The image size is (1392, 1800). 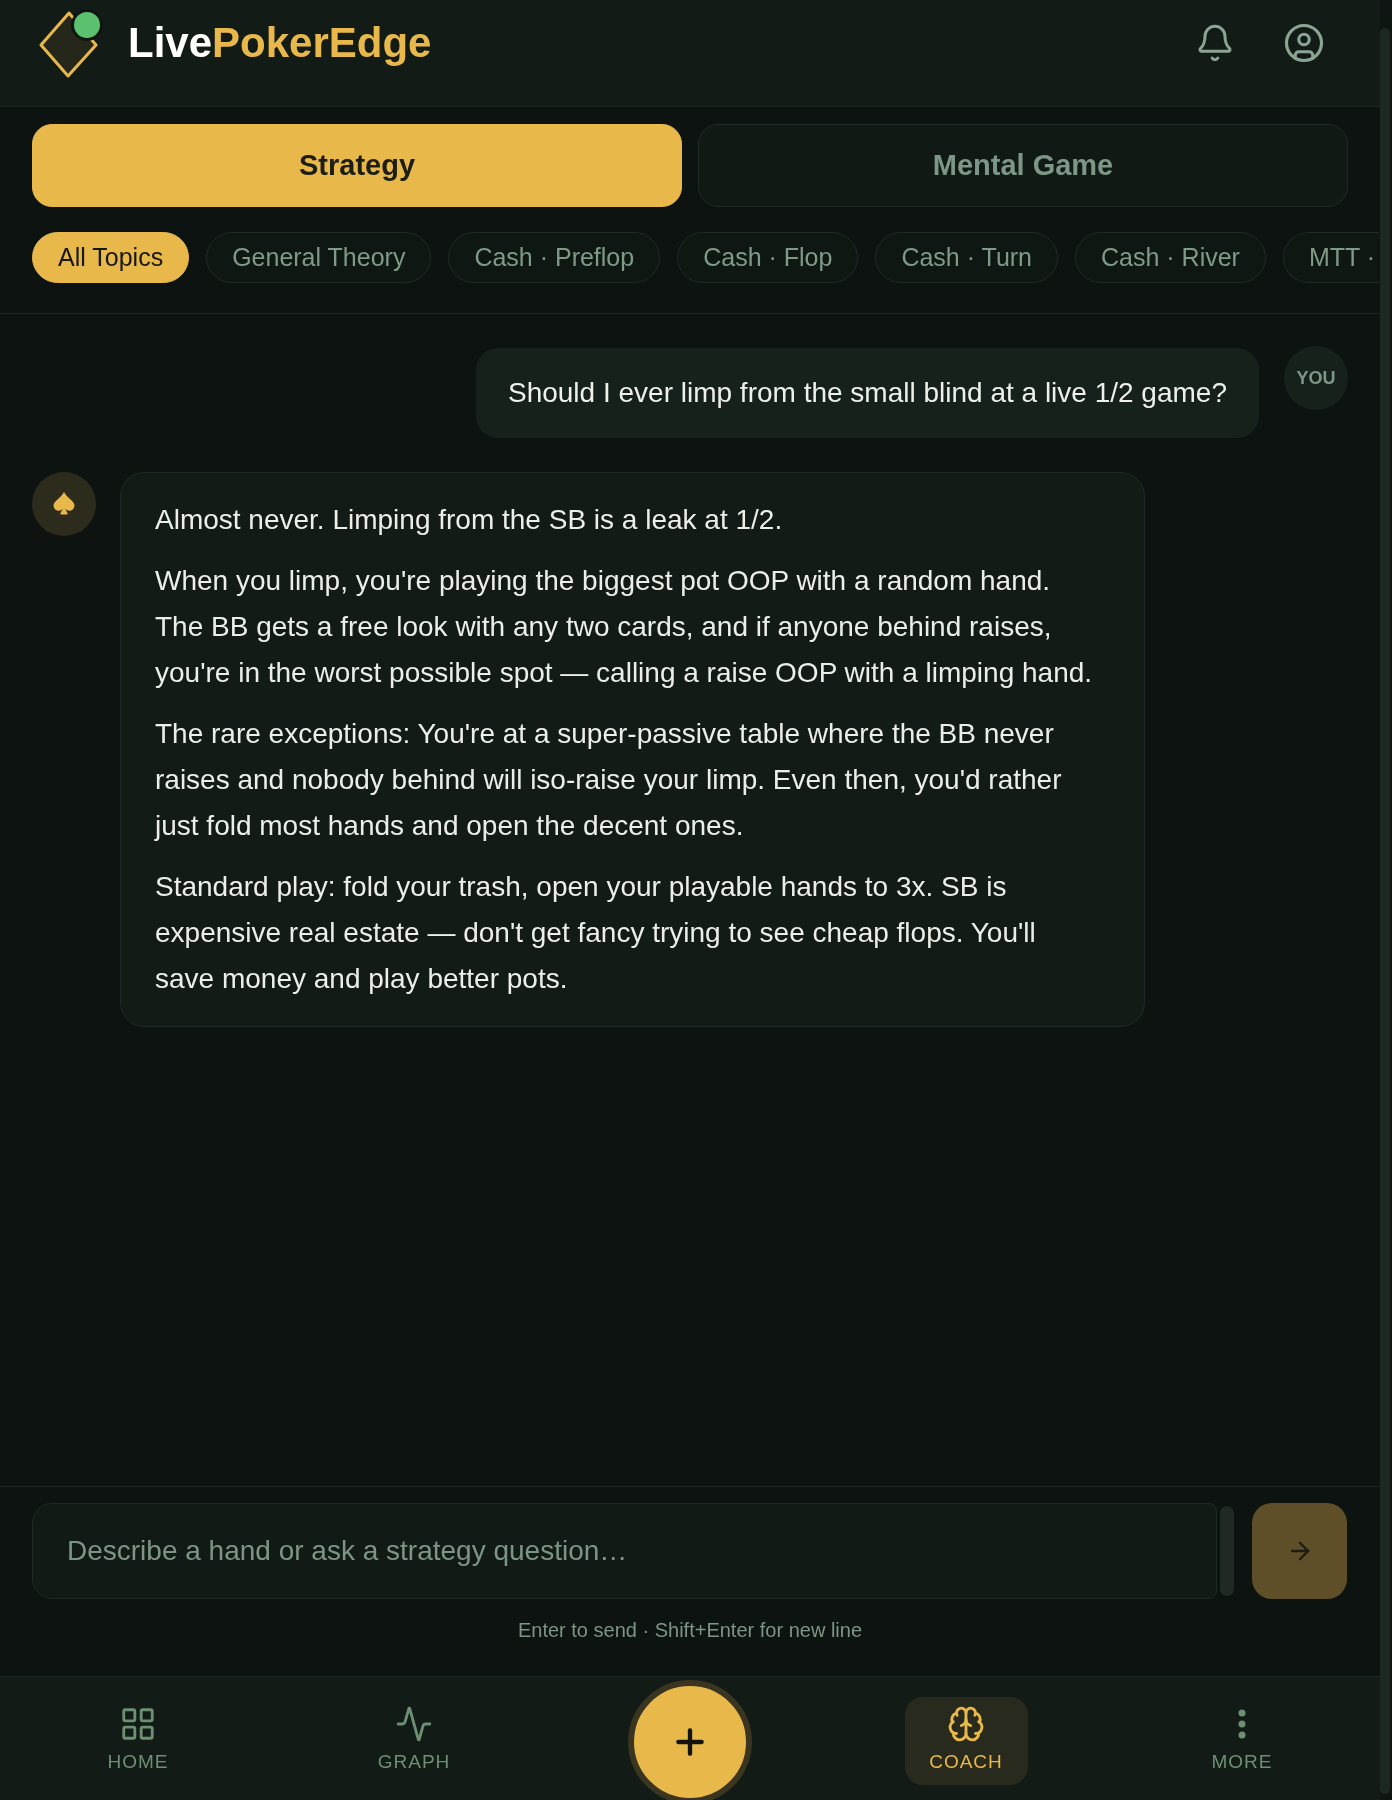 What do you see at coordinates (867, 393) in the screenshot?
I see `user-message: Should I ever limp from the small blind at a live 1/2 game?` at bounding box center [867, 393].